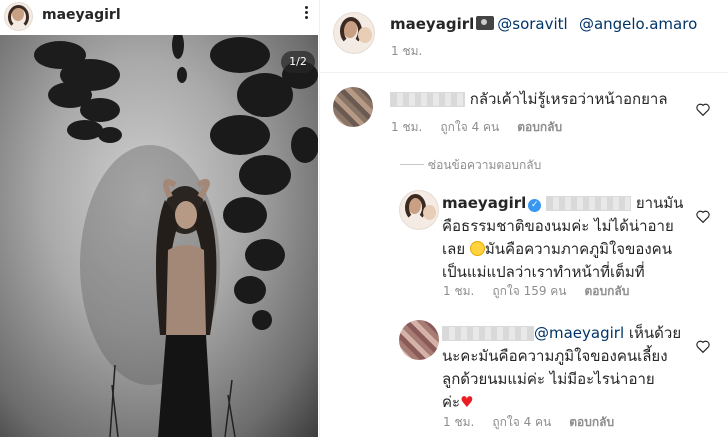 The height and width of the screenshot is (437, 728). Describe the element at coordinates (432, 24) in the screenshot. I see `caption-username: maeyagirl` at that location.